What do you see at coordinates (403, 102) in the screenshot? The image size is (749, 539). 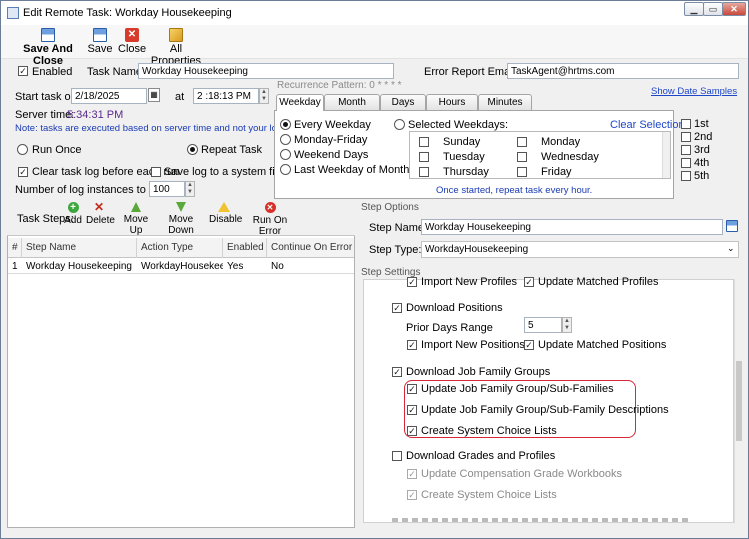 I see `tab-days: Days` at bounding box center [403, 102].